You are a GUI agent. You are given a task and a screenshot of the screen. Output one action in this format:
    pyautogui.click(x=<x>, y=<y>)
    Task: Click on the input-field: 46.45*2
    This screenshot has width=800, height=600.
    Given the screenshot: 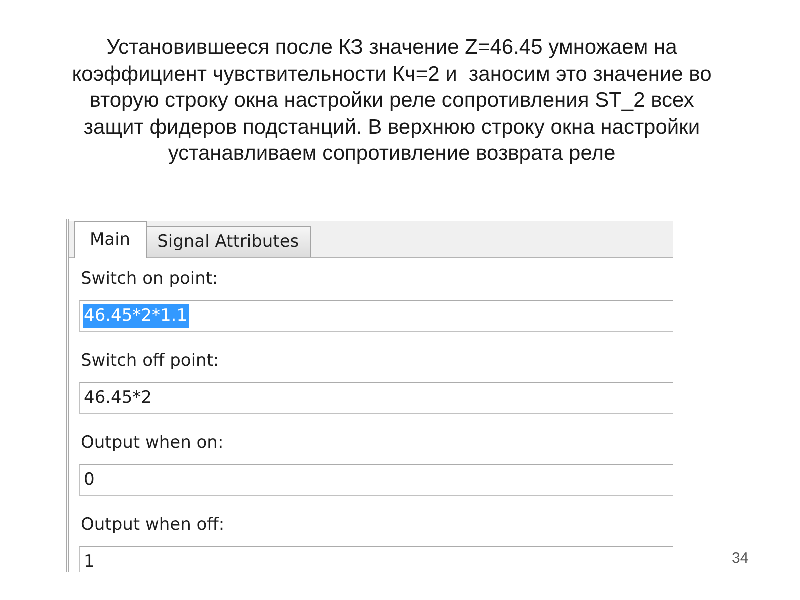 What is the action you would take?
    pyautogui.click(x=376, y=398)
    